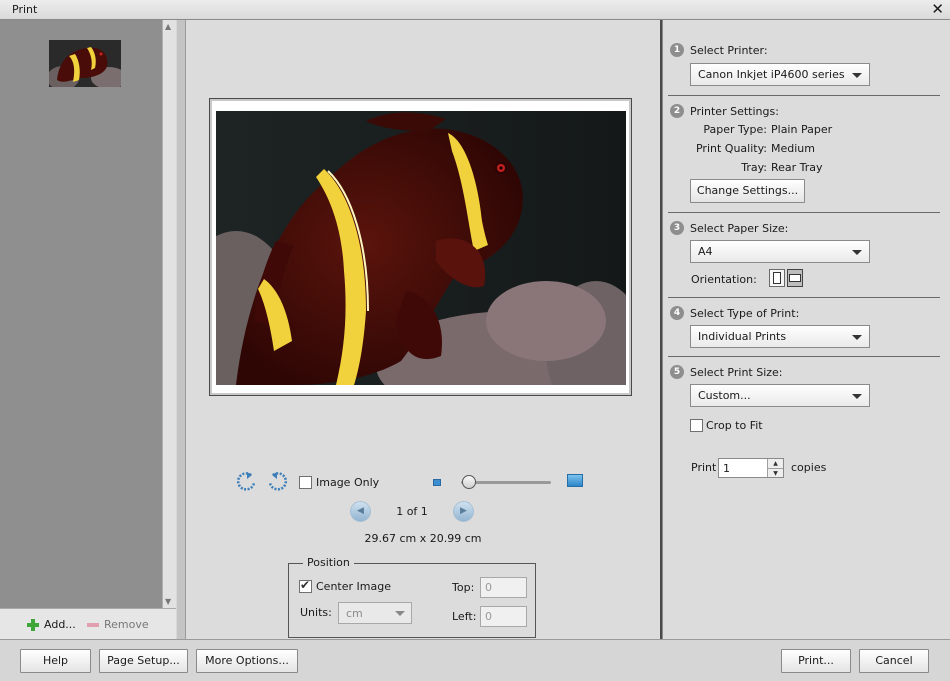 This screenshot has width=950, height=681. I want to click on remove-label: Remove, so click(126, 624).